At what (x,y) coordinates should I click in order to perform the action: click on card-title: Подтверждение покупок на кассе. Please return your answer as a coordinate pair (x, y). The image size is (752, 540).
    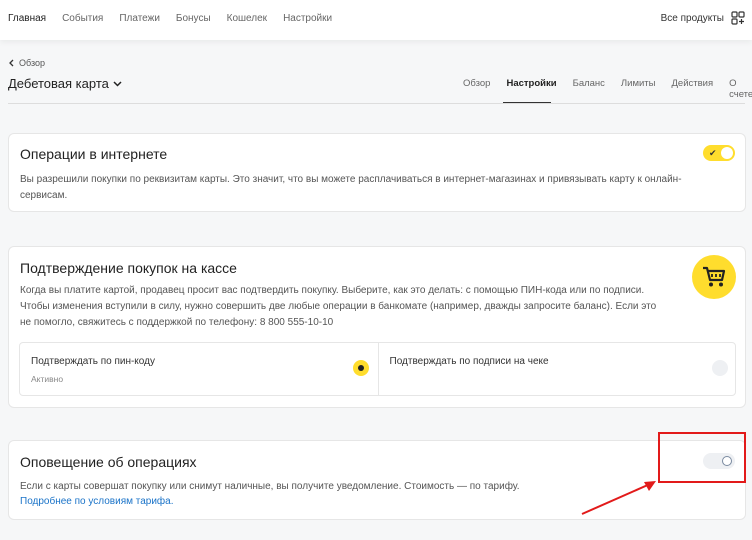
    Looking at the image, I should click on (128, 268).